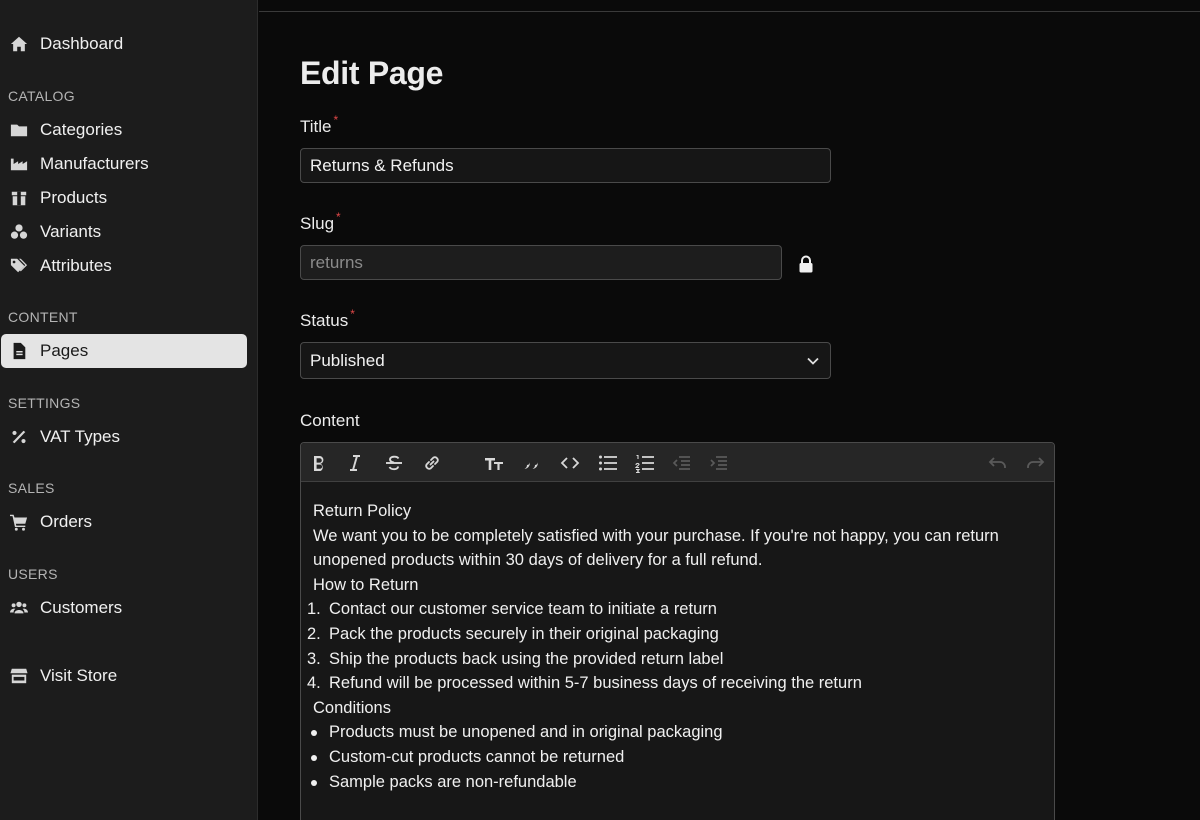  Describe the element at coordinates (64, 350) in the screenshot. I see `sidebar-item-label: Pages` at that location.